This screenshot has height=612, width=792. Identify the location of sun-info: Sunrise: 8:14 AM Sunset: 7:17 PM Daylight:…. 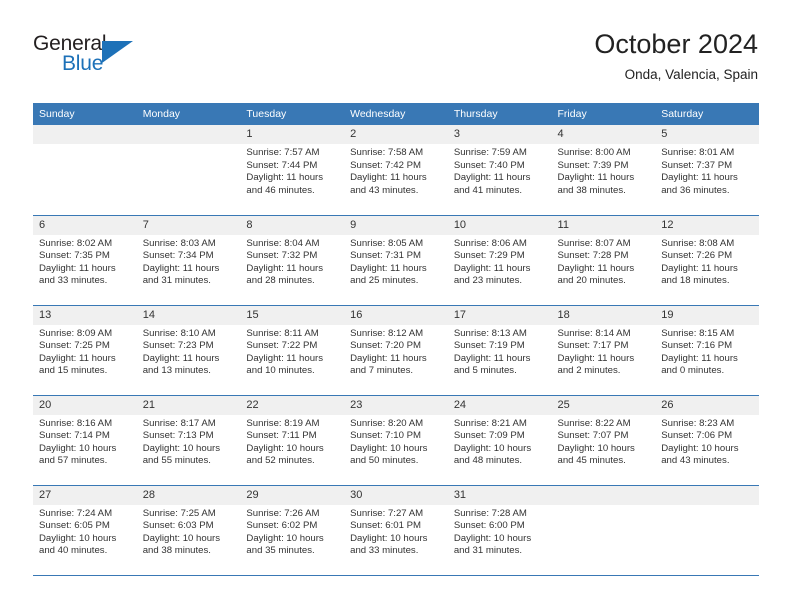
(604, 351).